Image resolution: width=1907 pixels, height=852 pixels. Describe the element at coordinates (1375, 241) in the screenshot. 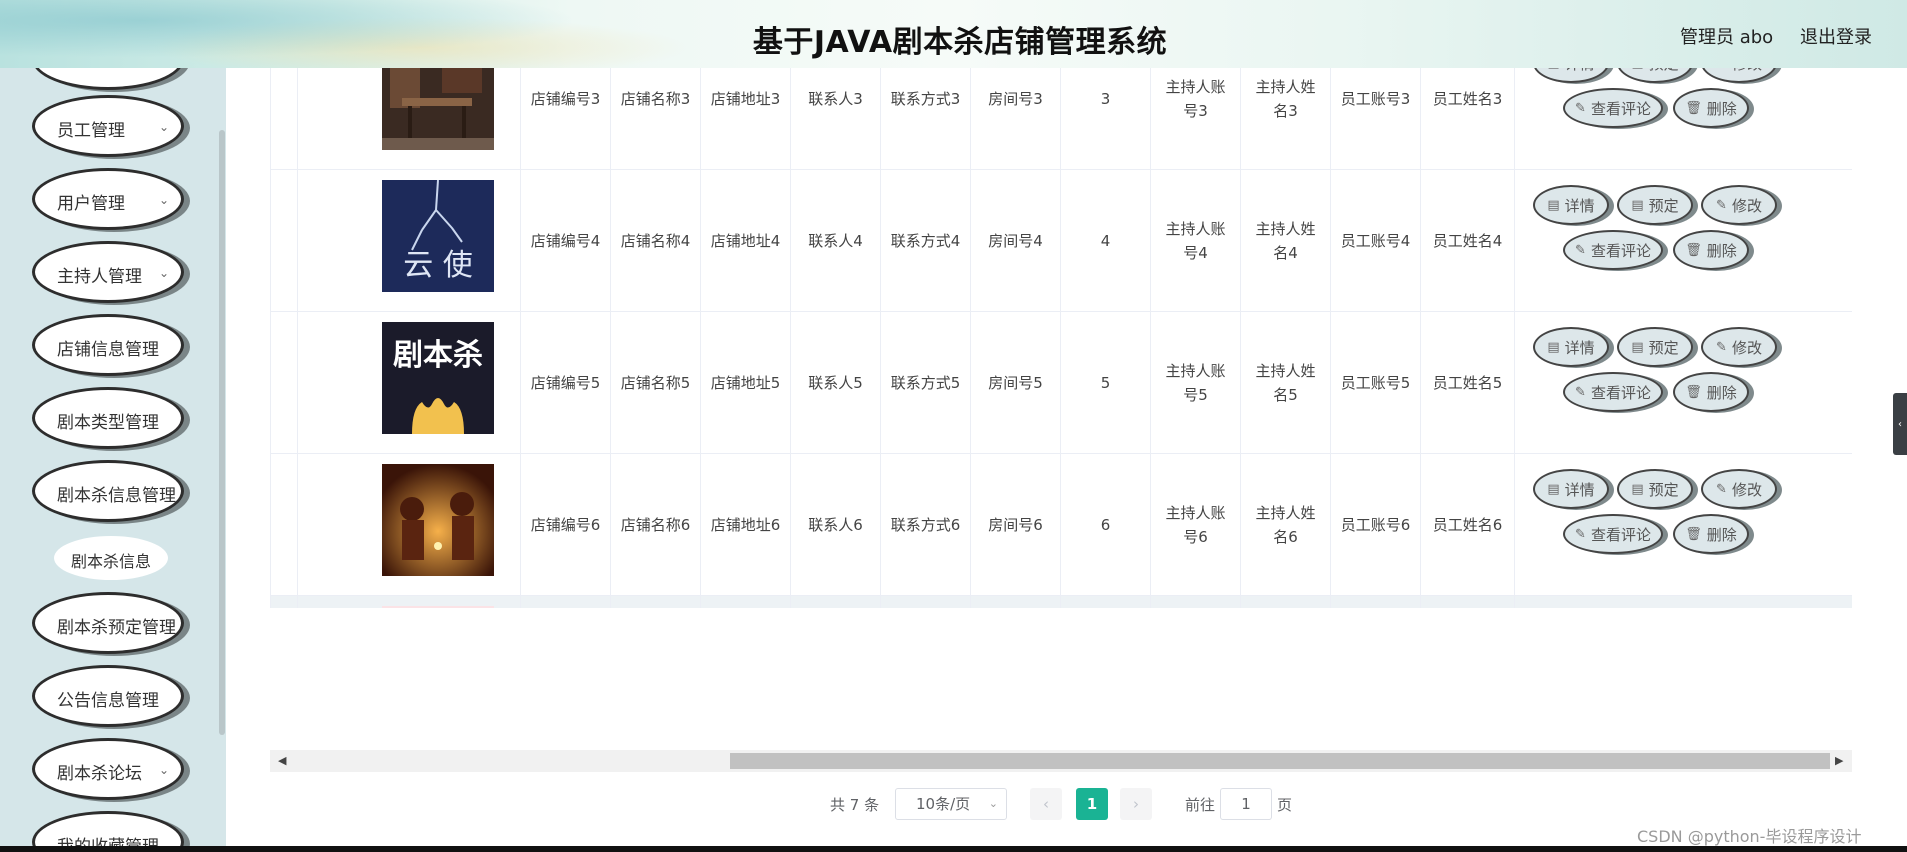

I see `cell-text: 员工账号4` at that location.